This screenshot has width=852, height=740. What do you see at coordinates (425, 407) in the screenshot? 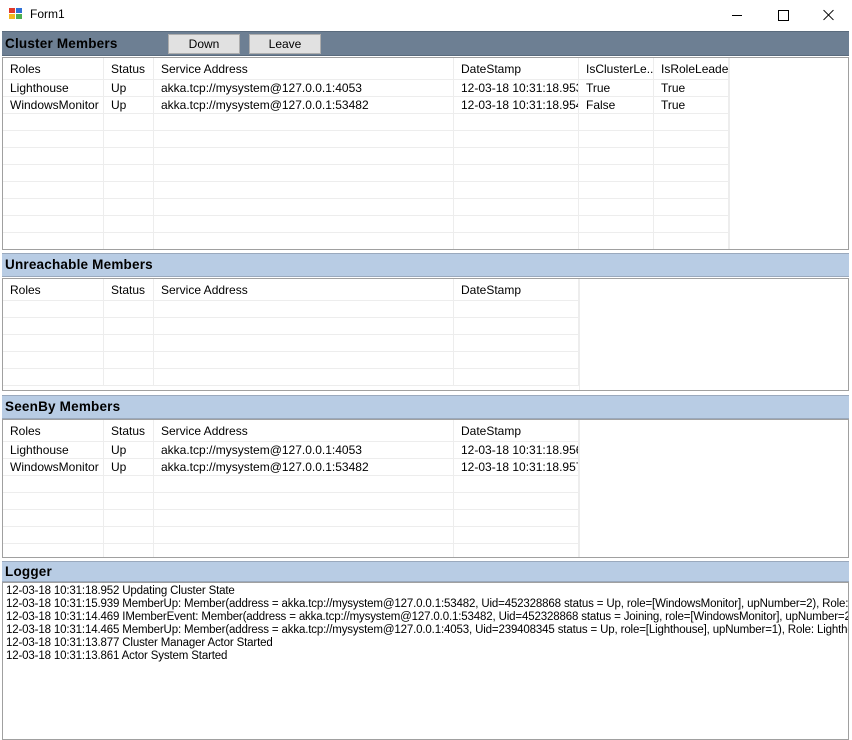
I see `seenby-members-header: SeenBy Members` at bounding box center [425, 407].